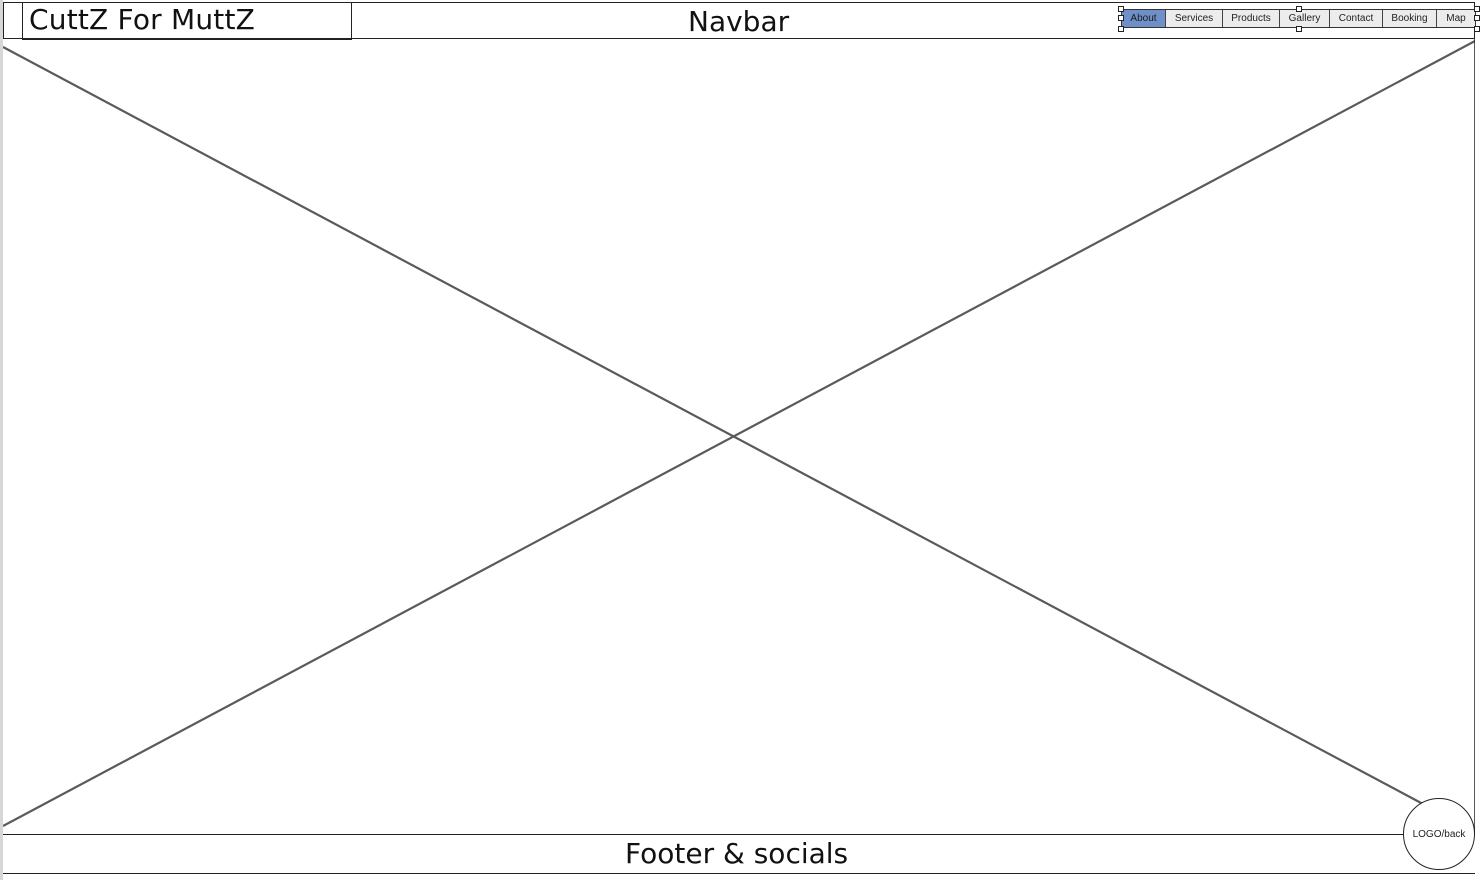 The image size is (1482, 880). What do you see at coordinates (1305, 18) in the screenshot?
I see `nav-tab-gallery: Gallery` at bounding box center [1305, 18].